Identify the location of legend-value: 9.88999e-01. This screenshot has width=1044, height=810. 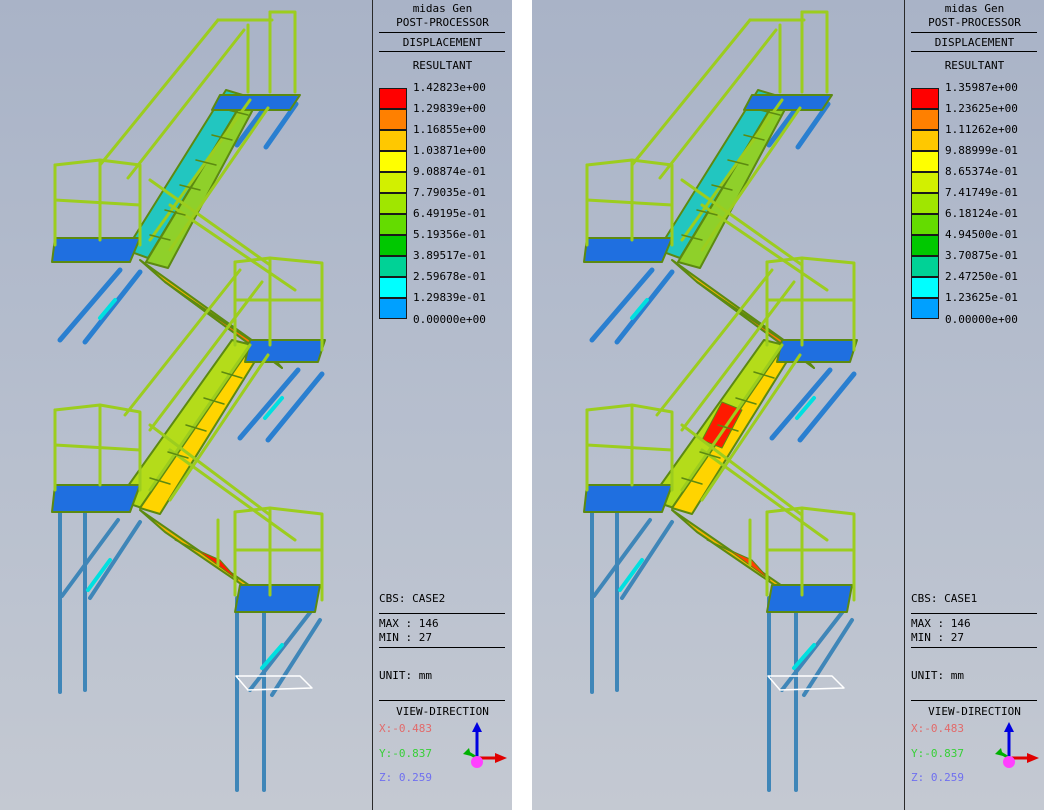
(981, 150).